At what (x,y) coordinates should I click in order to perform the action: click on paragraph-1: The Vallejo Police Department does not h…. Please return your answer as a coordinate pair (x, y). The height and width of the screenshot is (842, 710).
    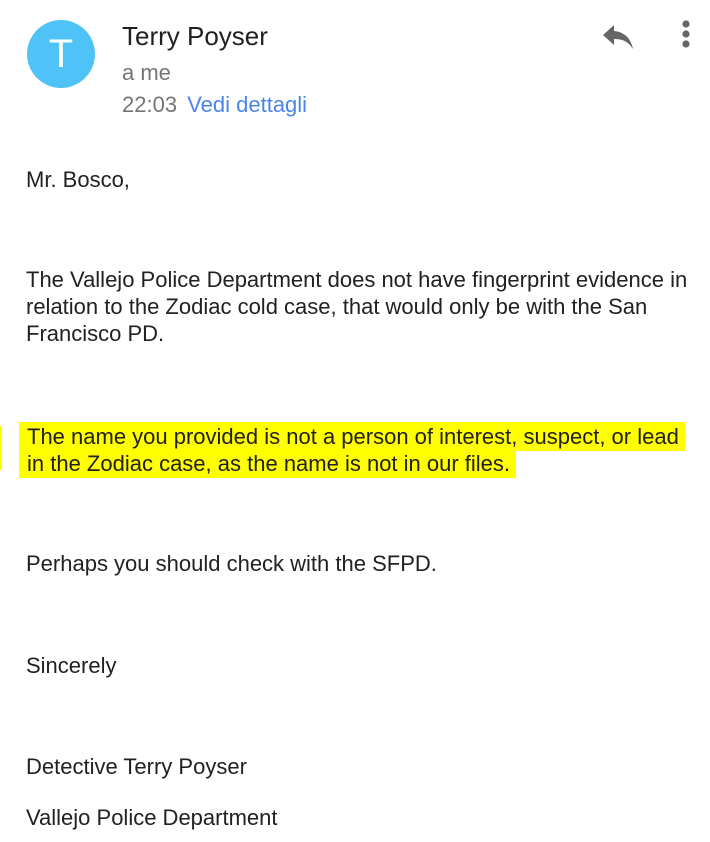
    Looking at the image, I should click on (357, 306).